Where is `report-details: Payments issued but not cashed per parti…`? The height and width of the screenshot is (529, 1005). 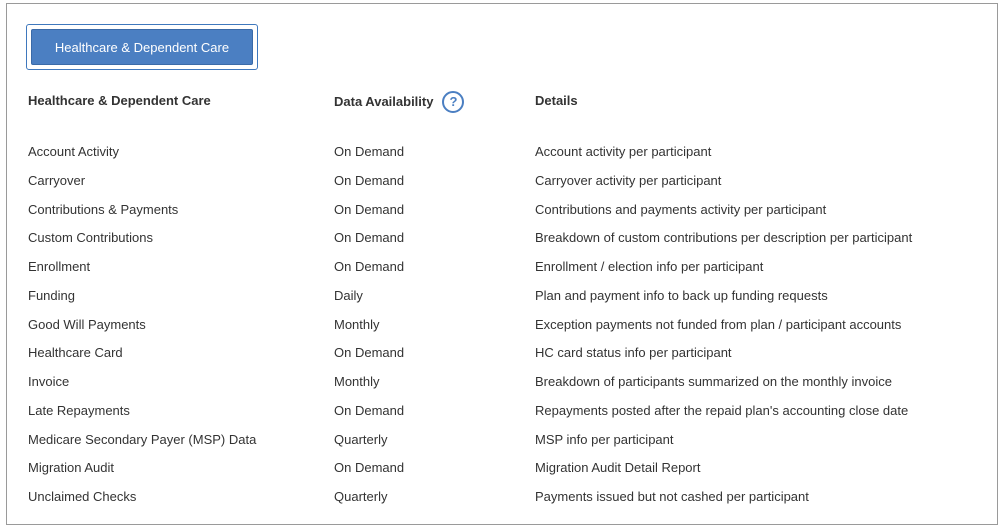
report-details: Payments issued but not cashed per parti… is located at coordinates (672, 496).